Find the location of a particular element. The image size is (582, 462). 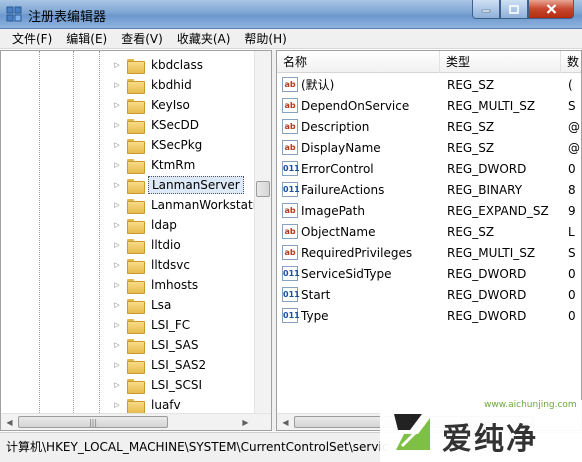

value-row: ab (默认) REG_SZ ( is located at coordinates (429, 84).